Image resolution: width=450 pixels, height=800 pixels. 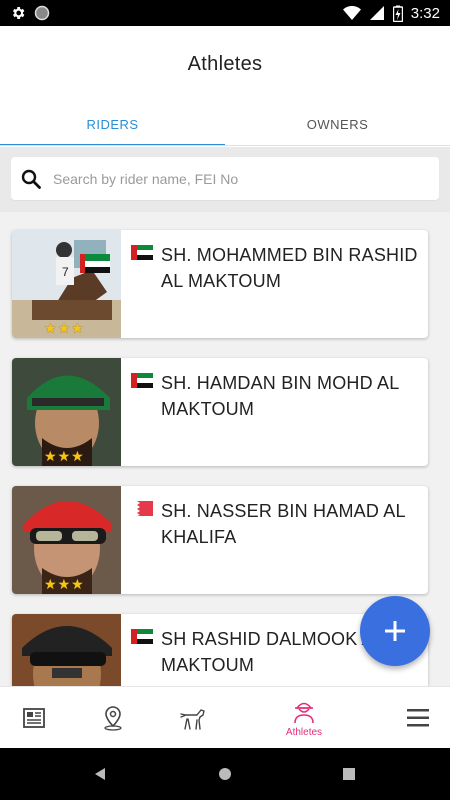 I want to click on rider-name: SH. HAMDAN BIN MOHD AL MAKTOUM, so click(x=280, y=396).